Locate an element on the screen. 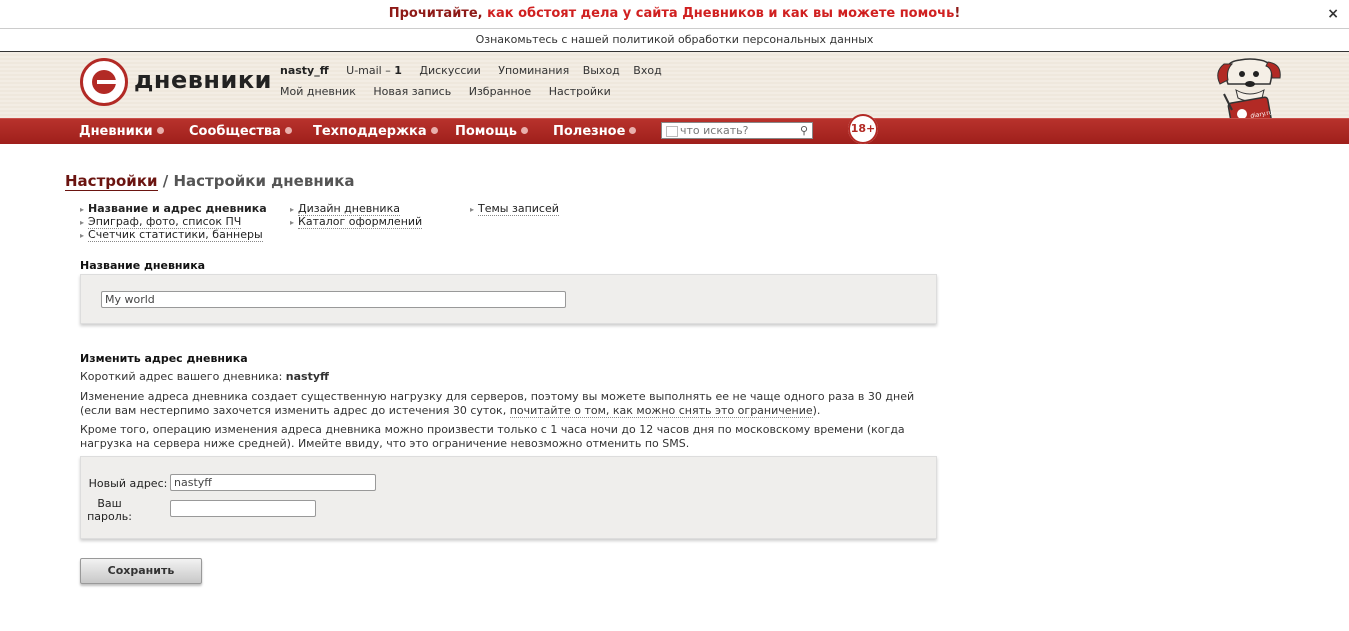  subnav-topics: Темы записей is located at coordinates (514, 209).